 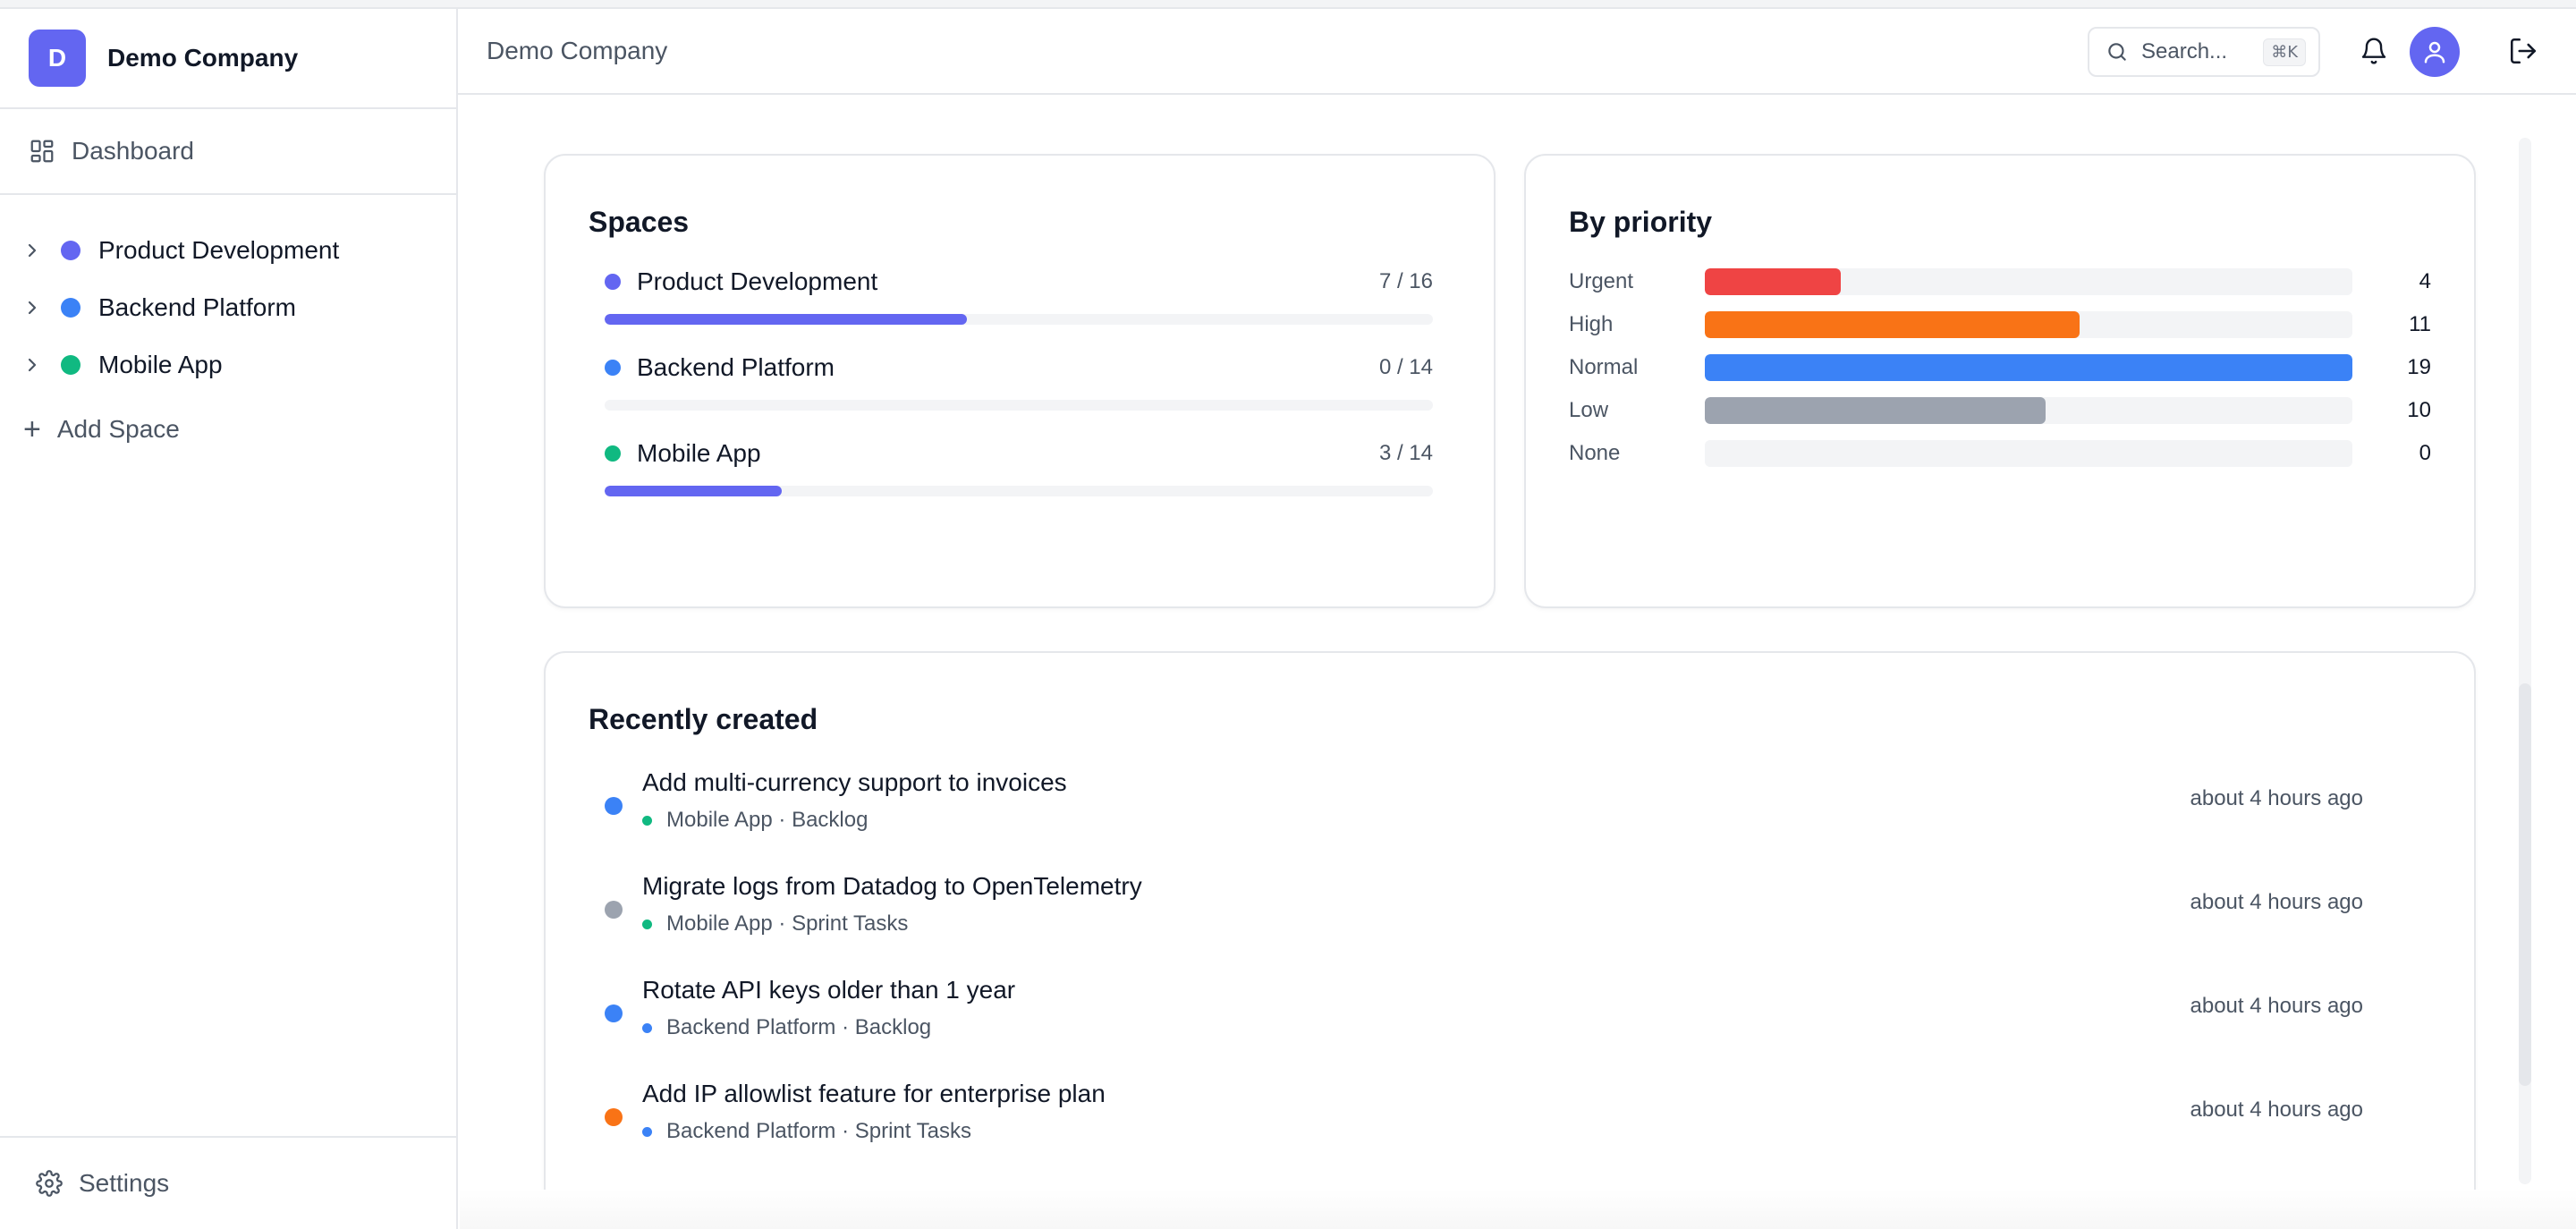 I want to click on priority-row: High 11, so click(x=2000, y=324).